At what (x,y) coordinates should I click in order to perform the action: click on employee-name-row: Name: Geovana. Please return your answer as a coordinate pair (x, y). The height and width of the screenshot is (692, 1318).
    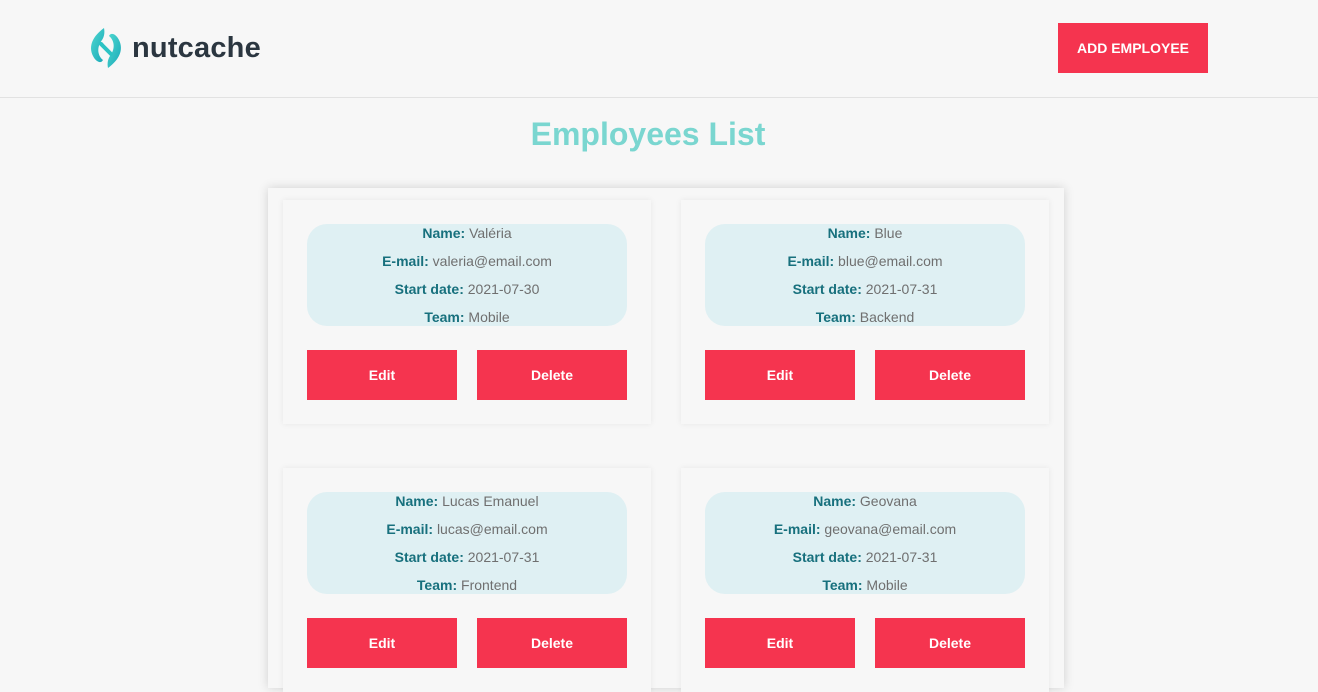
    Looking at the image, I should click on (865, 501).